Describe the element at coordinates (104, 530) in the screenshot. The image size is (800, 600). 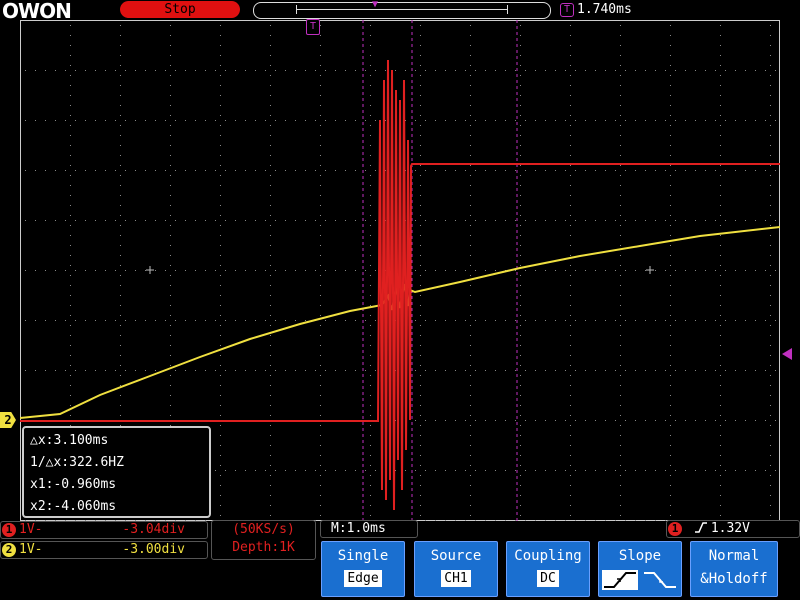
I see `ch1-info: 1 1V- -3.04div` at that location.